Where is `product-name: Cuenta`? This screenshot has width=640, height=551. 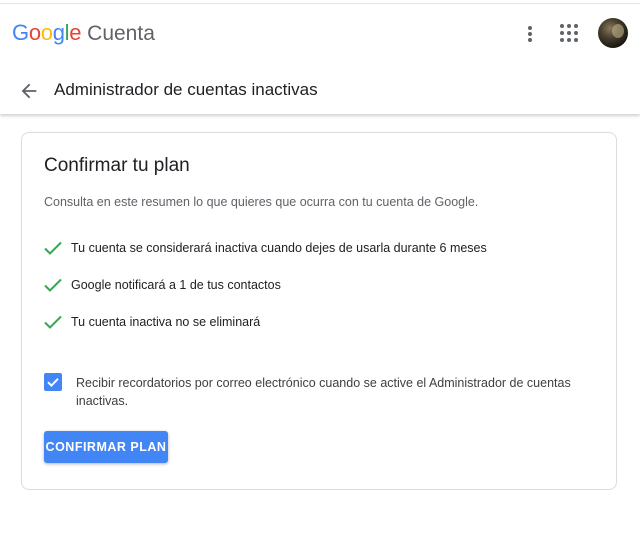
product-name: Cuenta is located at coordinates (121, 33).